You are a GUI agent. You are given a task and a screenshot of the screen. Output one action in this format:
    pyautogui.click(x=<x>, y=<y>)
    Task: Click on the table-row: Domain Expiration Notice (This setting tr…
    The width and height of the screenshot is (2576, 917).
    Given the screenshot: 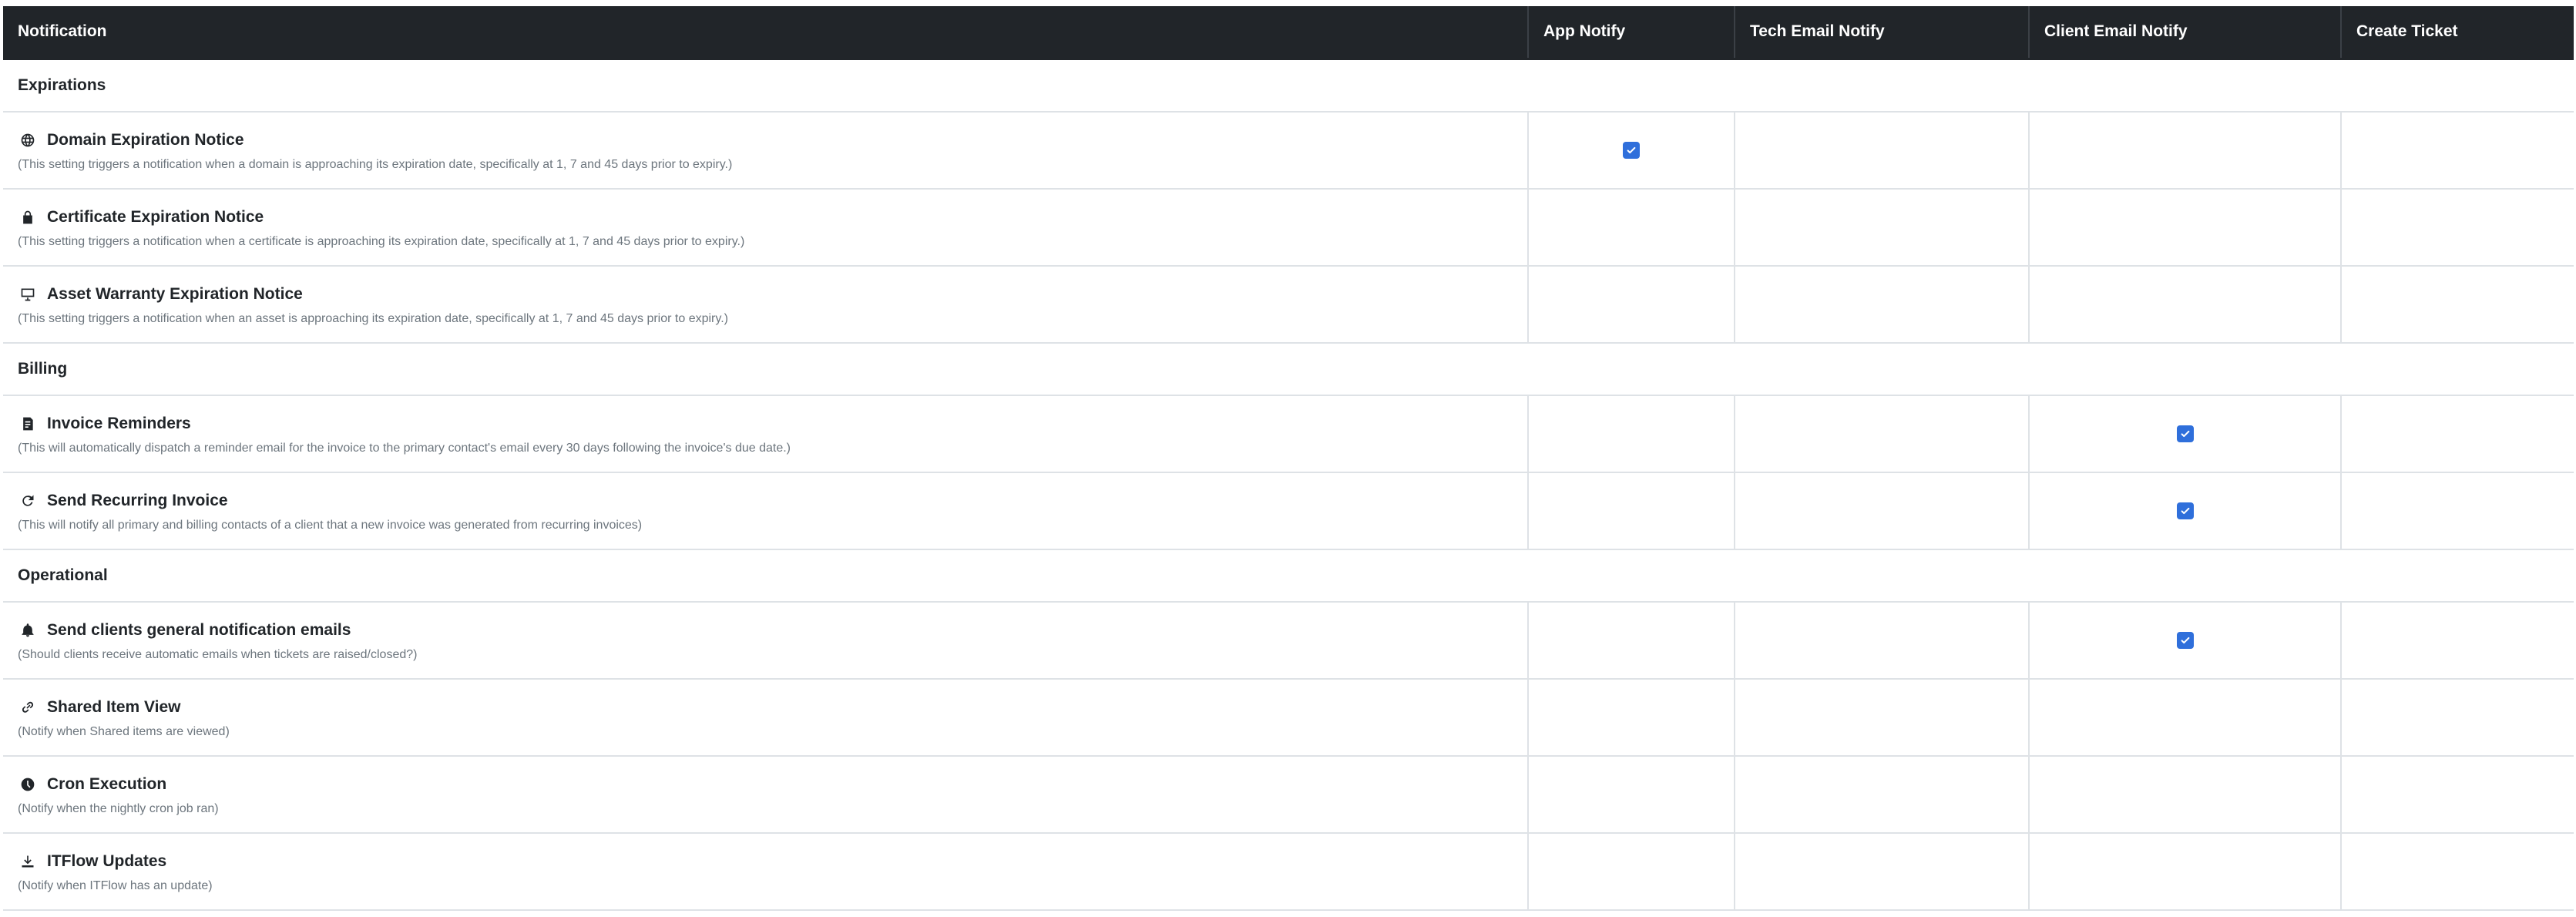 What is the action you would take?
    pyautogui.click(x=1288, y=150)
    